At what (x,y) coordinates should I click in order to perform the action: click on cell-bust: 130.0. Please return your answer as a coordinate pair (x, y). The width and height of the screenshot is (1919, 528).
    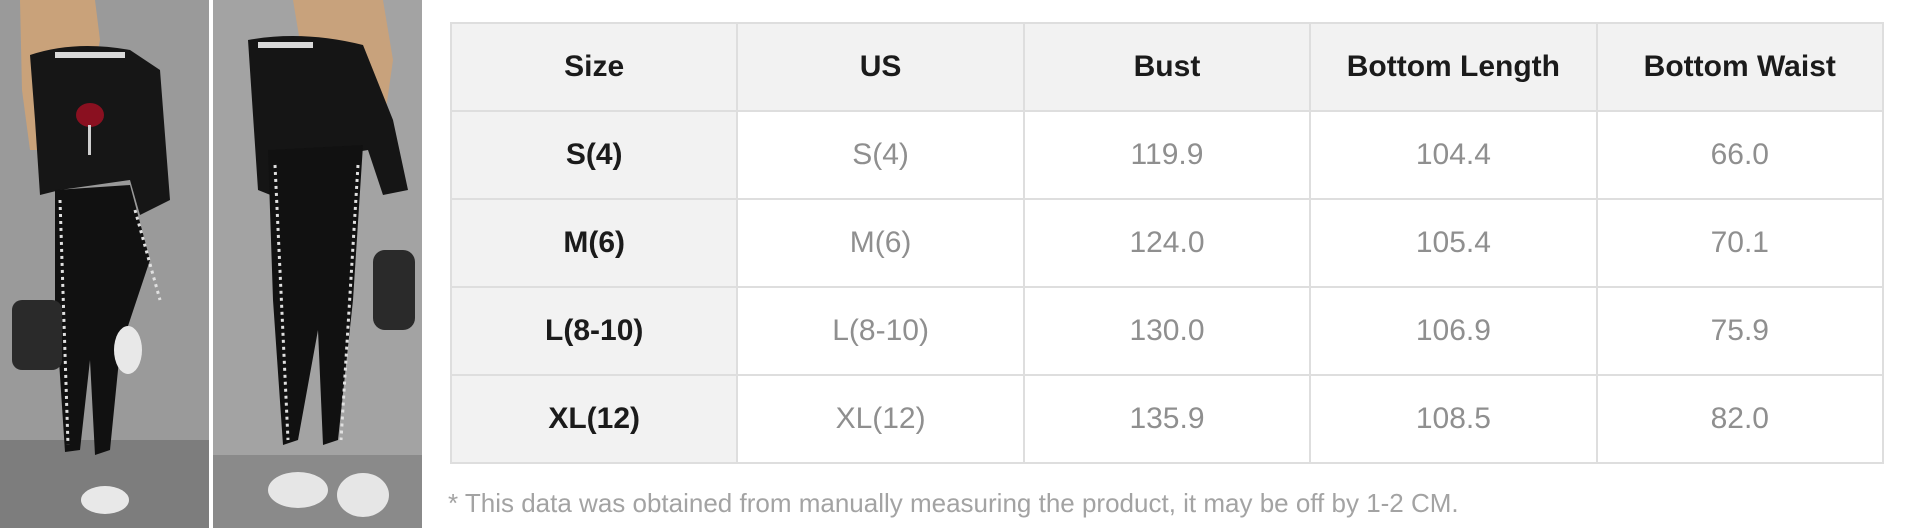
    Looking at the image, I should click on (1167, 331).